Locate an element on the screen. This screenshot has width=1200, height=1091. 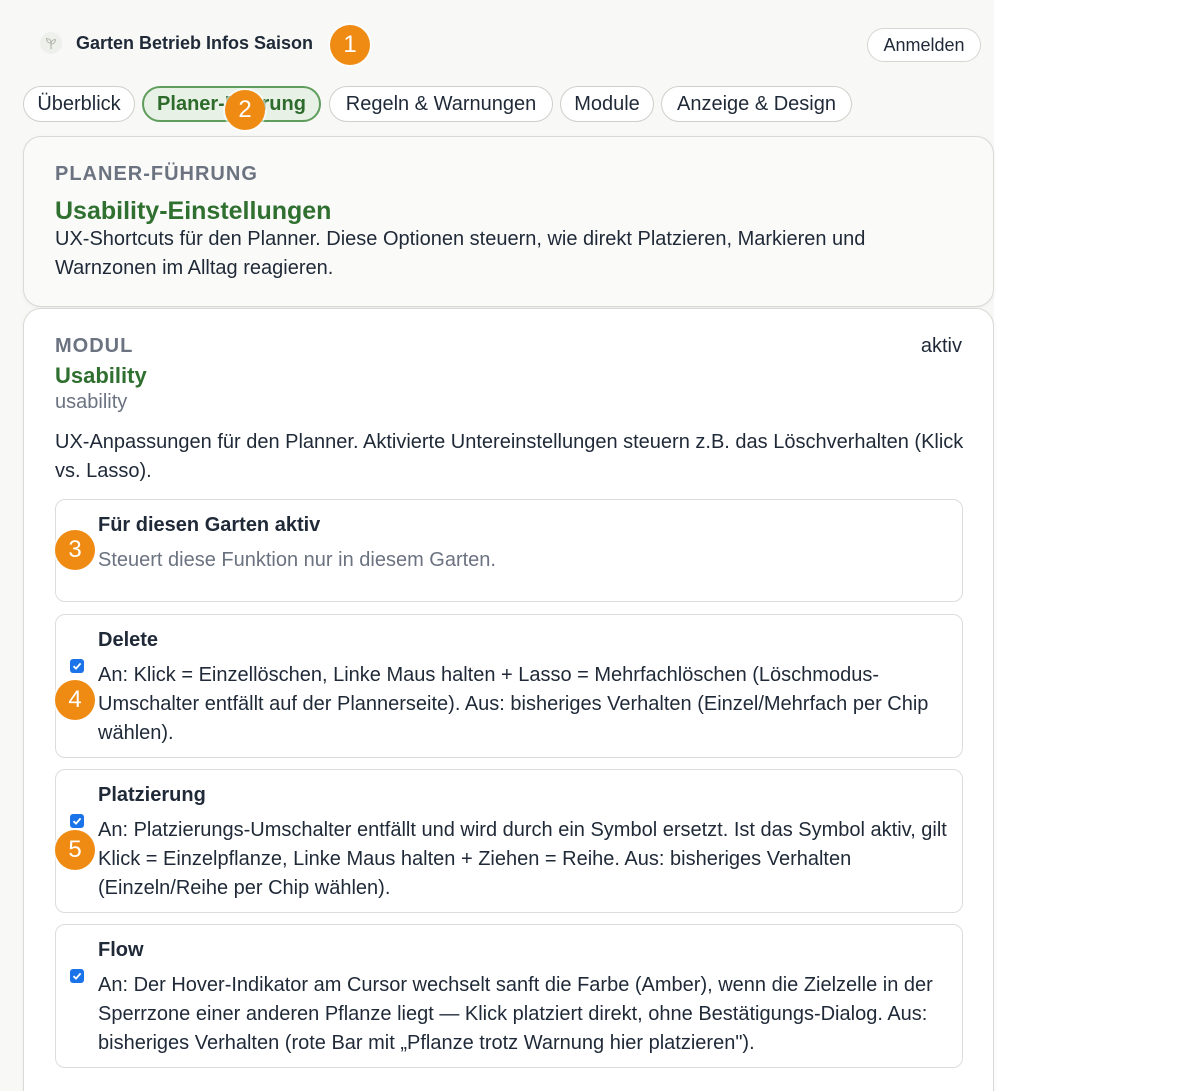
status-badge: aktiv is located at coordinates (941, 346).